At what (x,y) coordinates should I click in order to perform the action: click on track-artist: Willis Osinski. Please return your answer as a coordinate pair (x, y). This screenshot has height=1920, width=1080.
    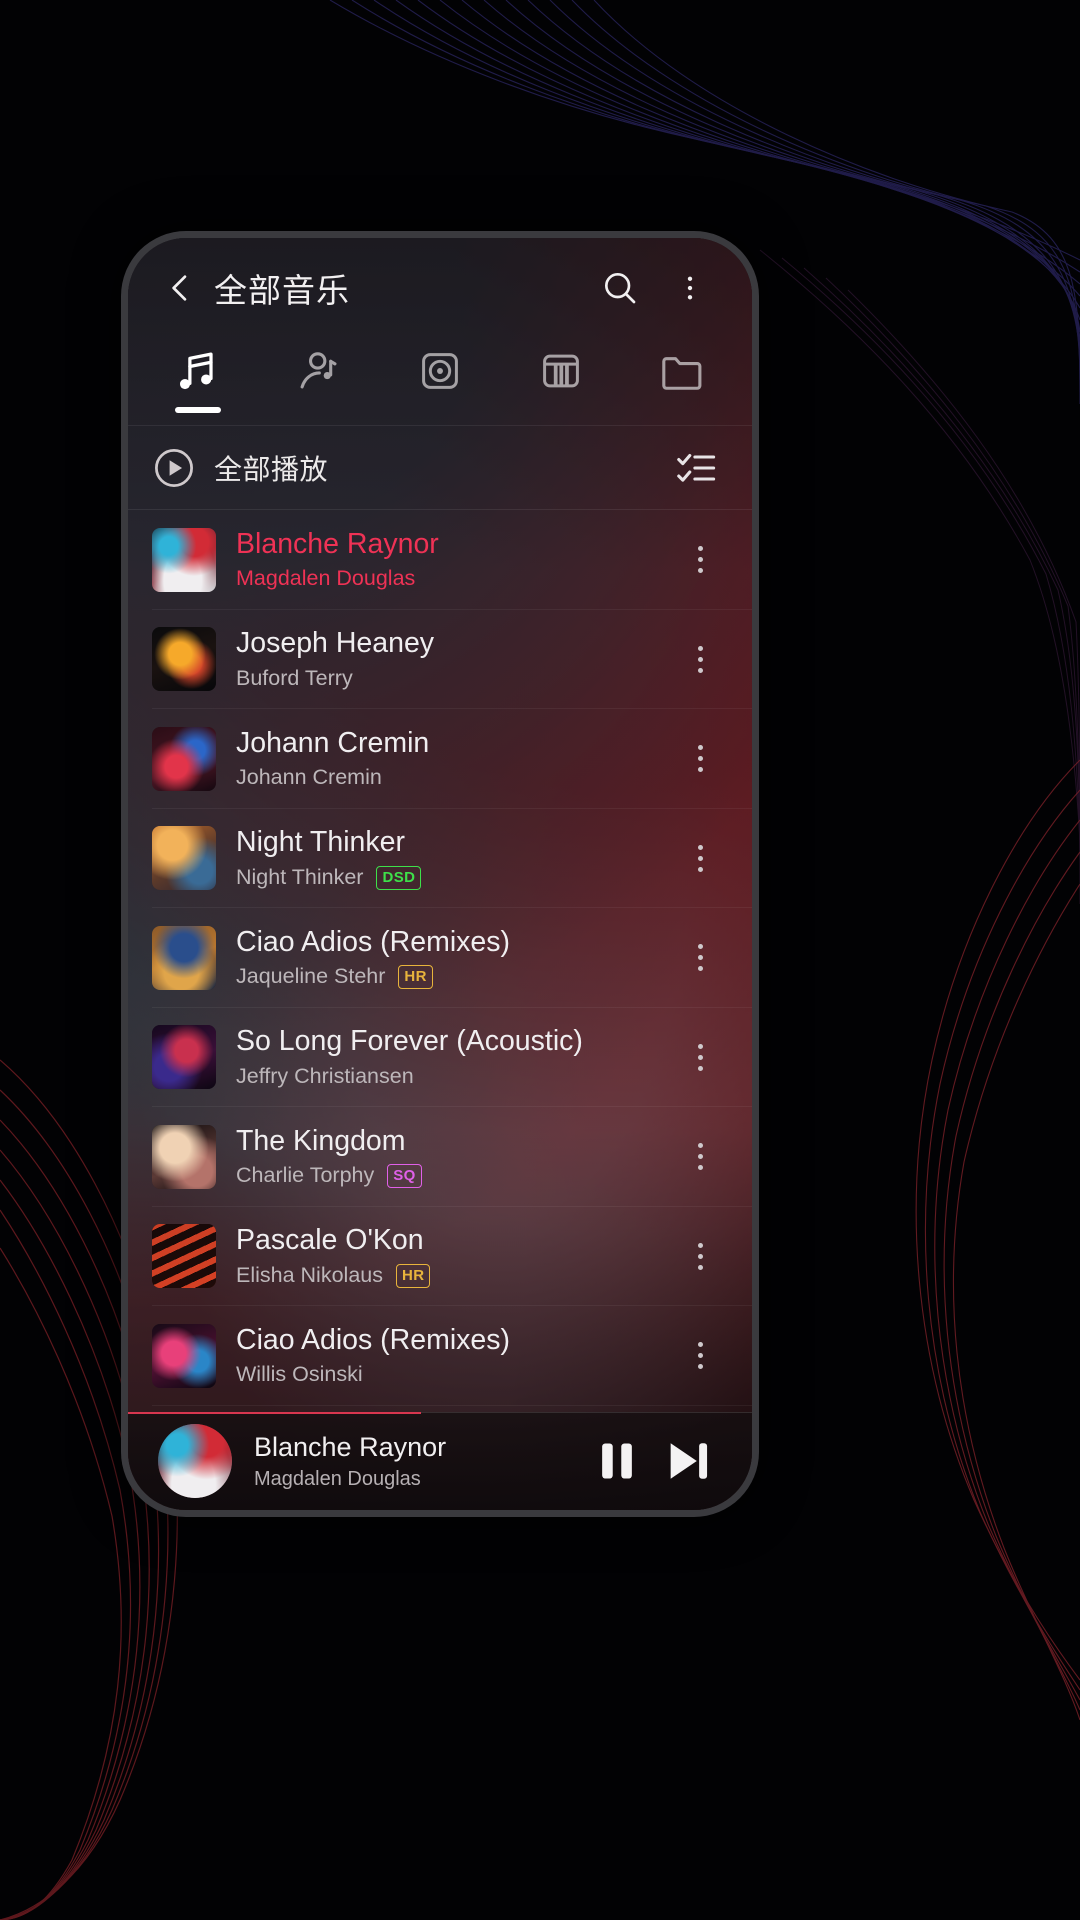
    Looking at the image, I should click on (299, 1374).